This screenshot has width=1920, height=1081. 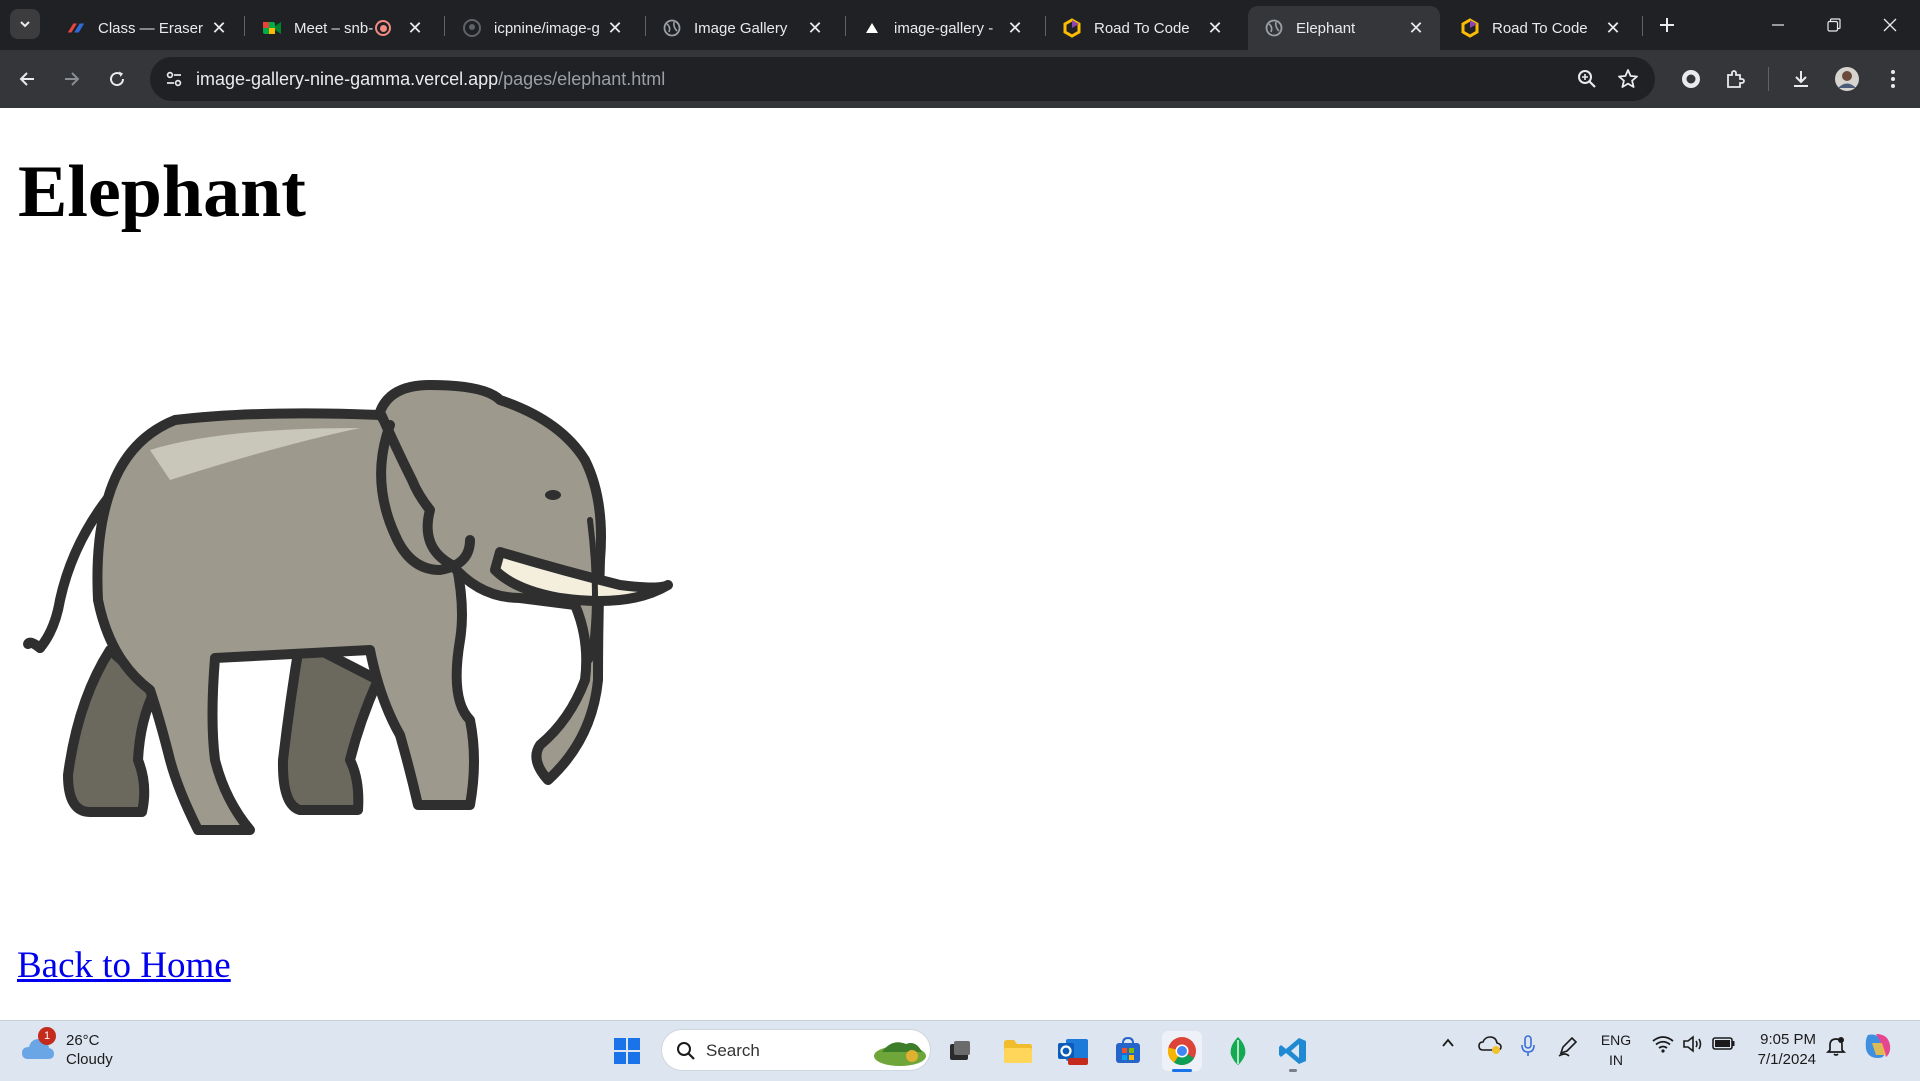 I want to click on notifications-button, so click(x=1836, y=1047).